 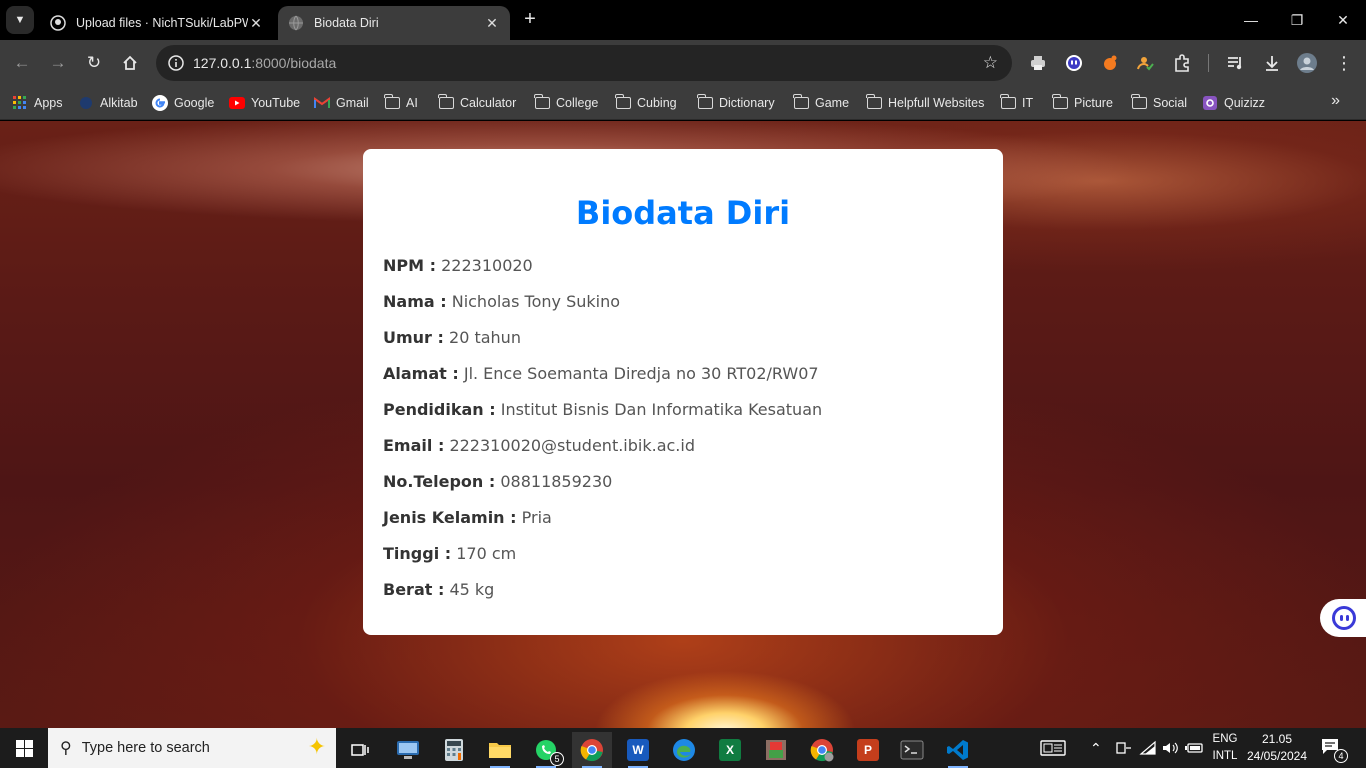 I want to click on taskbar-app-powerpoint: P, so click(x=868, y=750).